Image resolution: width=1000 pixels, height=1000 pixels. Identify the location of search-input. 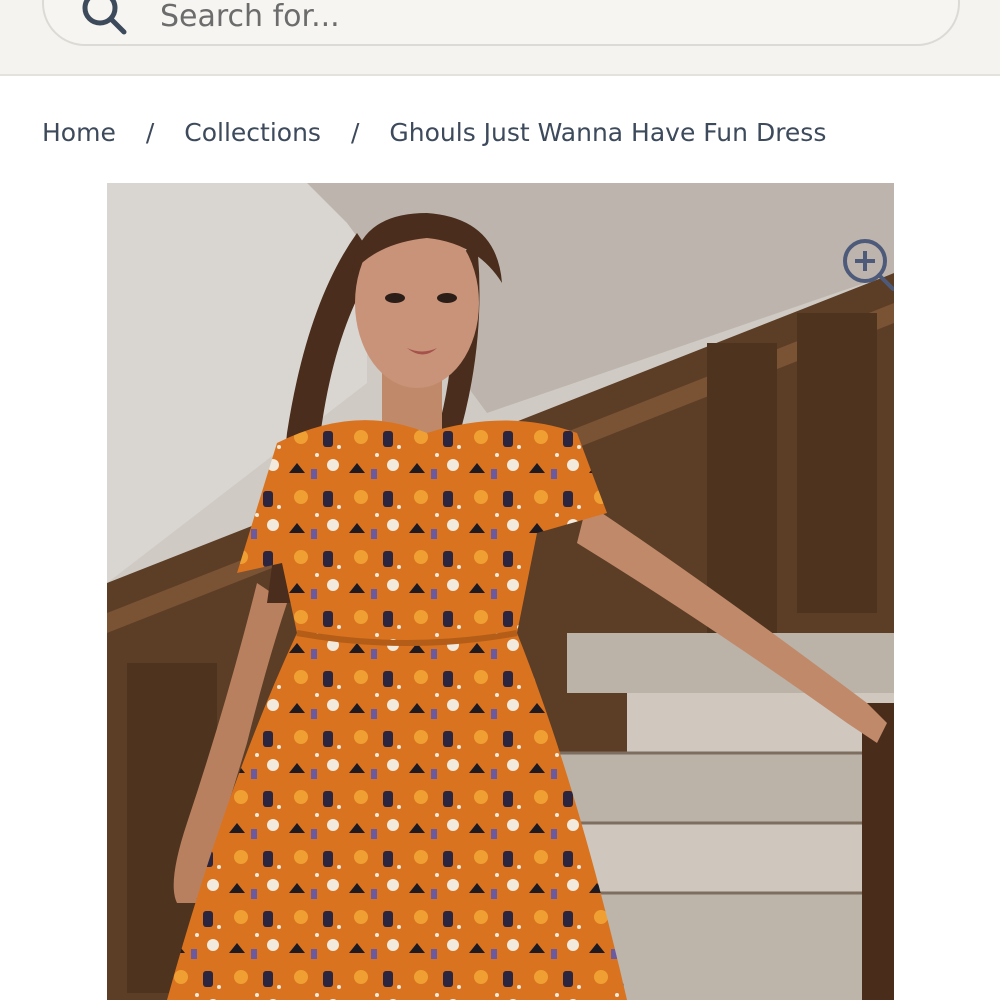
(540, 20).